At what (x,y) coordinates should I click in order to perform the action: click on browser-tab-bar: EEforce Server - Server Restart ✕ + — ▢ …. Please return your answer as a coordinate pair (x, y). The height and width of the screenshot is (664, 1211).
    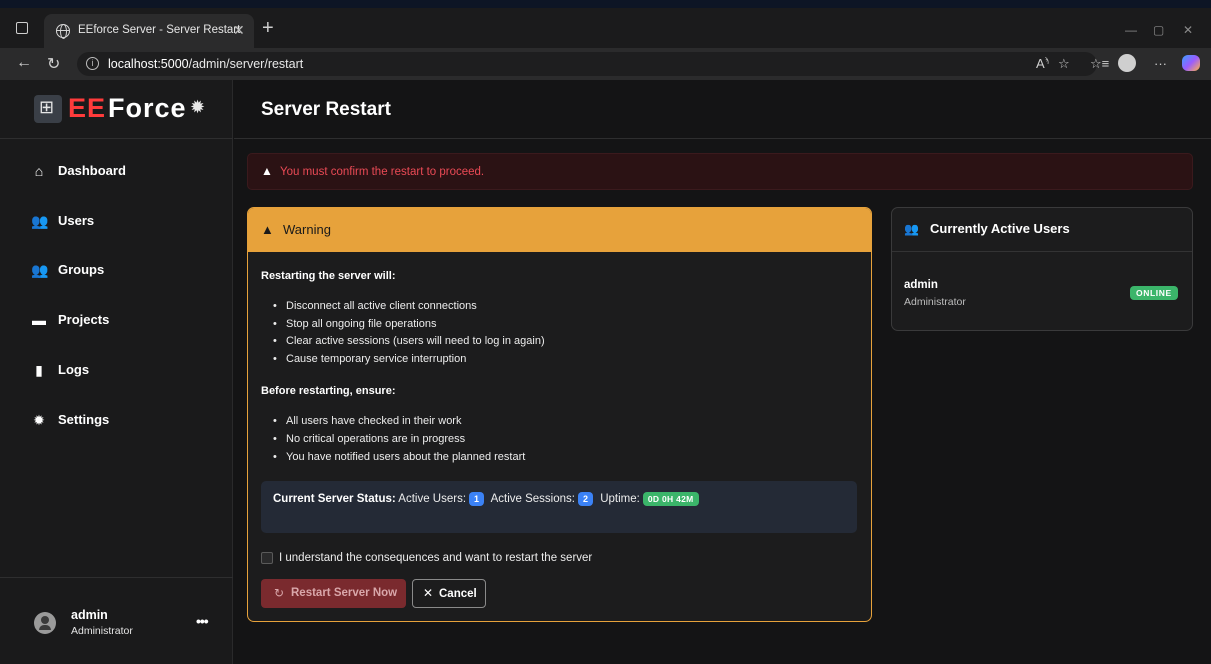
    Looking at the image, I should click on (605, 28).